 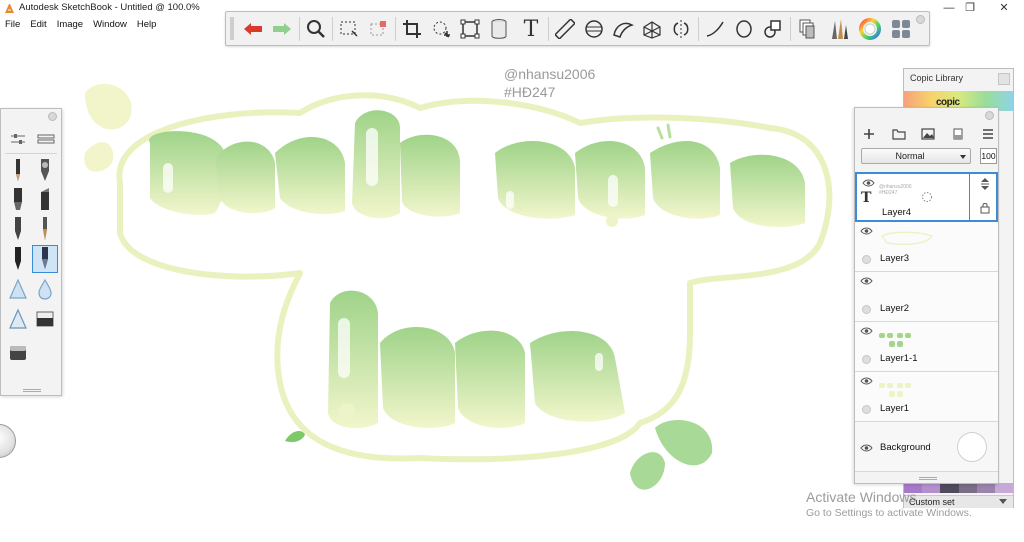 What do you see at coordinates (958, 134) in the screenshot?
I see `clear-layer-icon` at bounding box center [958, 134].